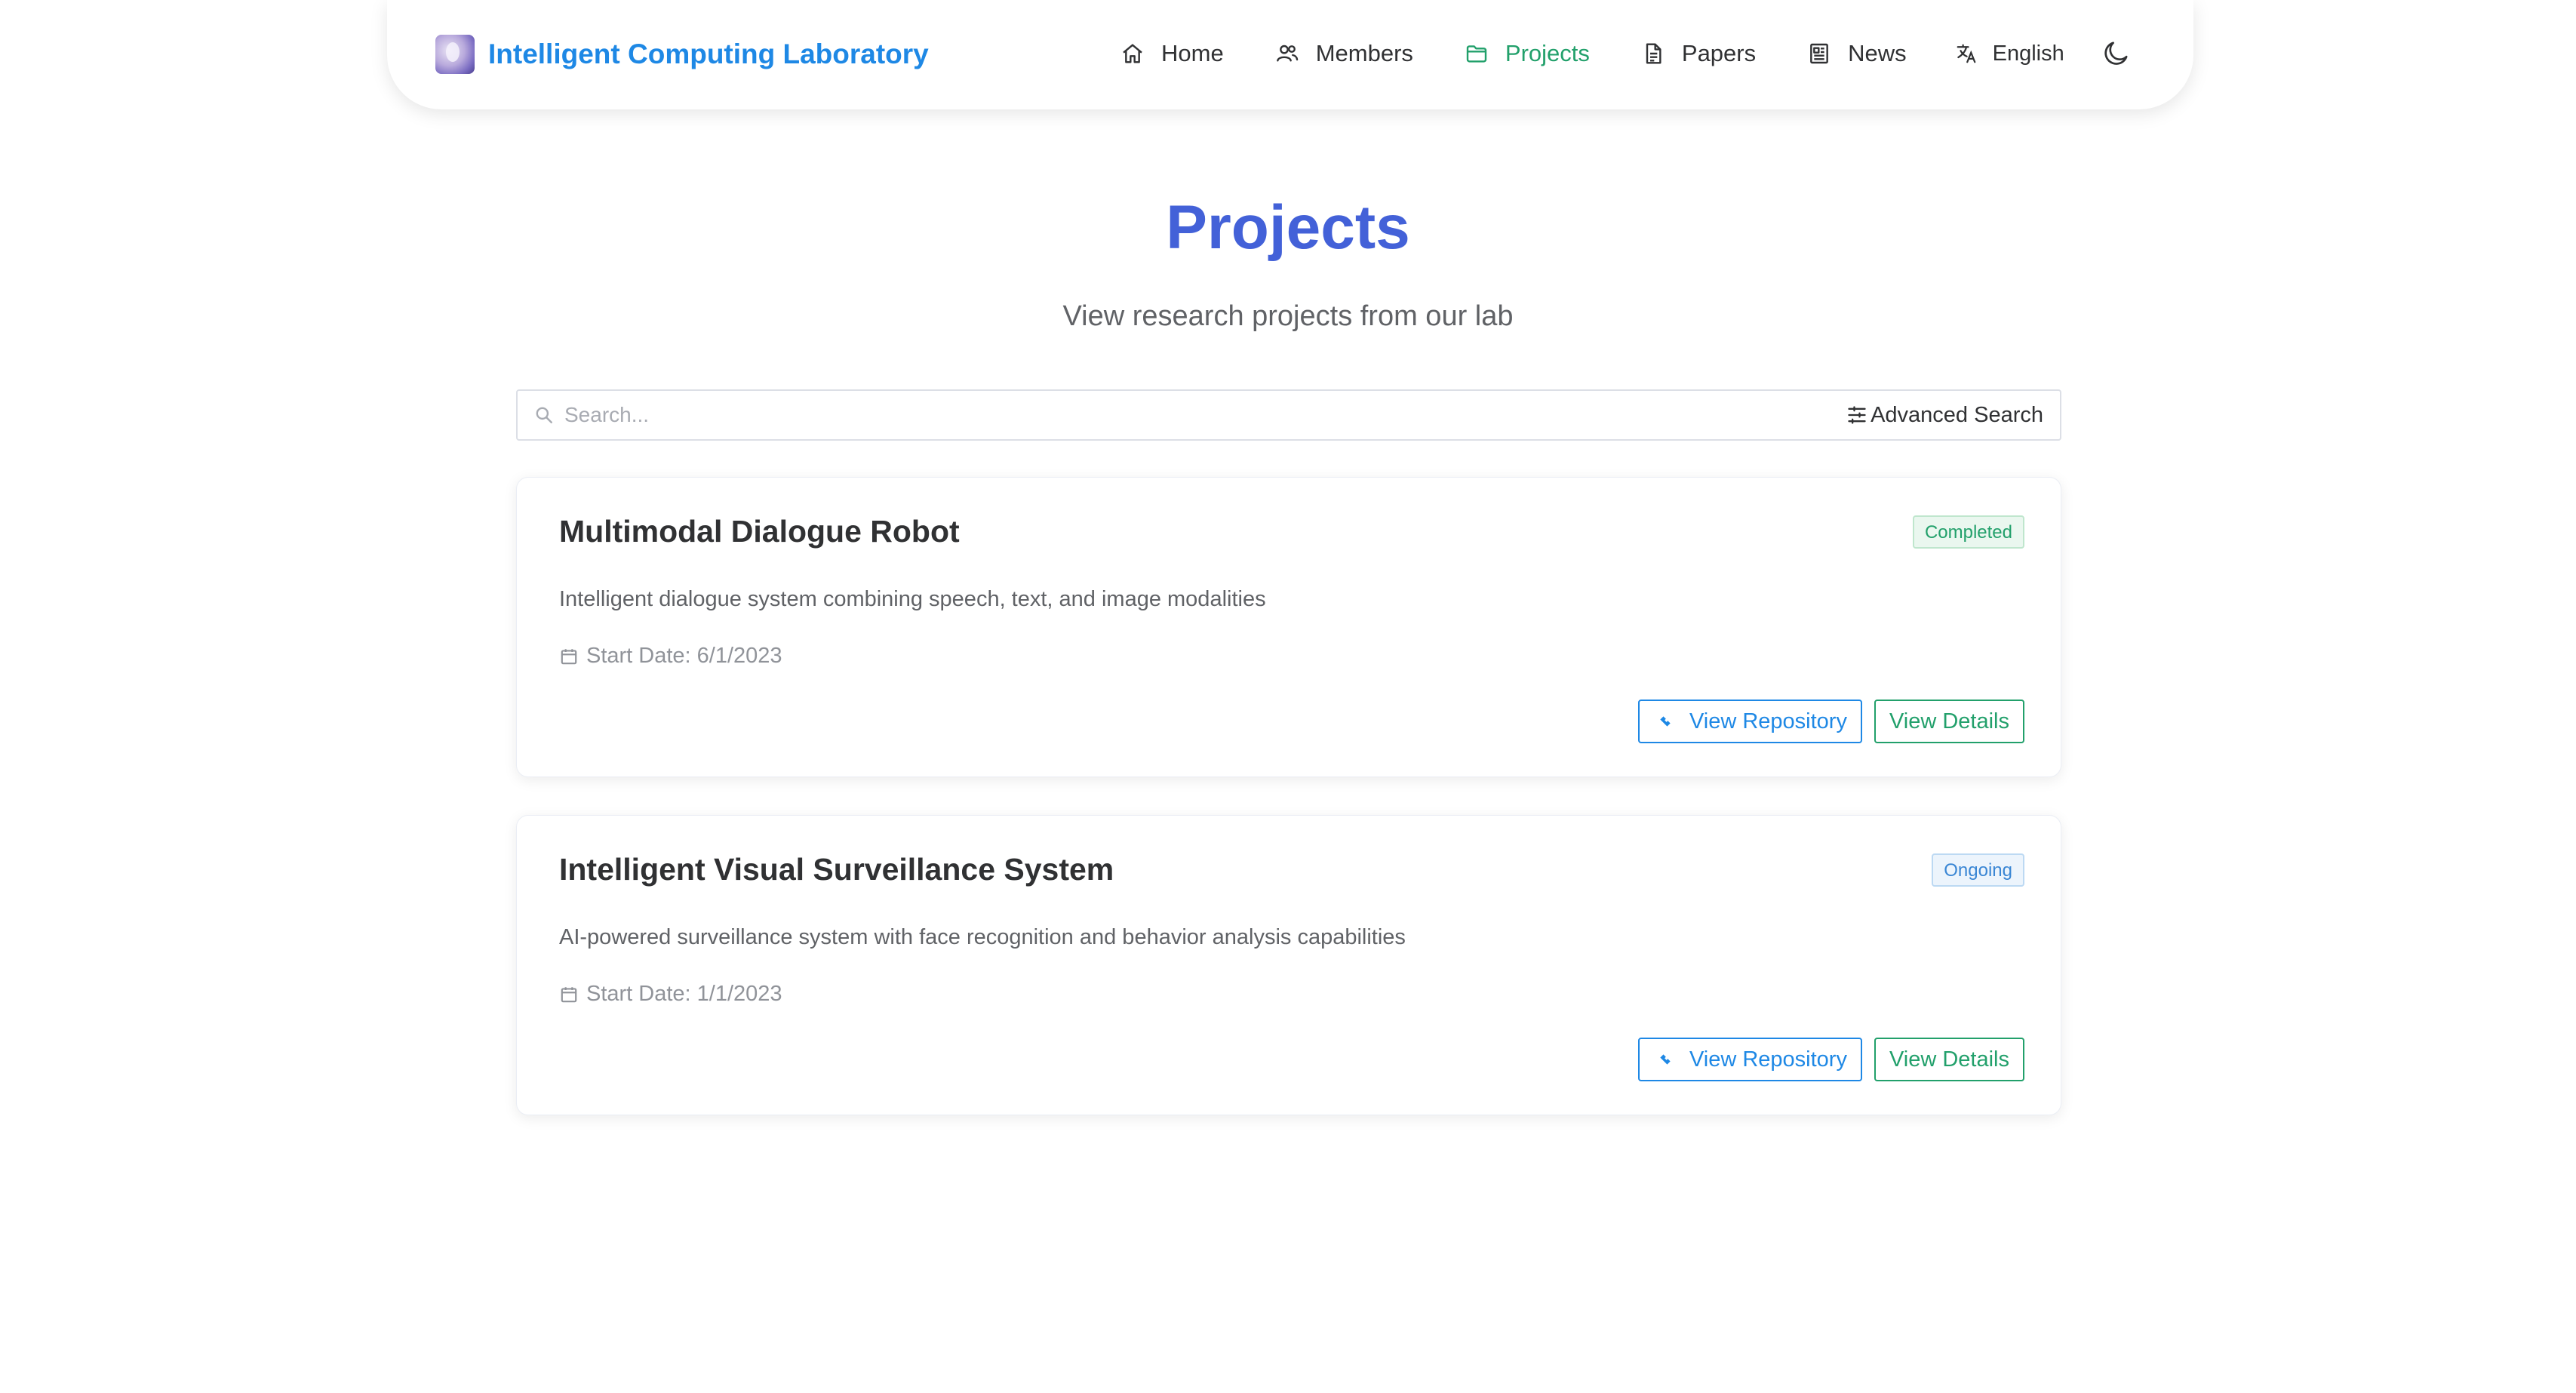 The image size is (2576, 1393). Describe the element at coordinates (1653, 53) in the screenshot. I see `document-icon` at that location.